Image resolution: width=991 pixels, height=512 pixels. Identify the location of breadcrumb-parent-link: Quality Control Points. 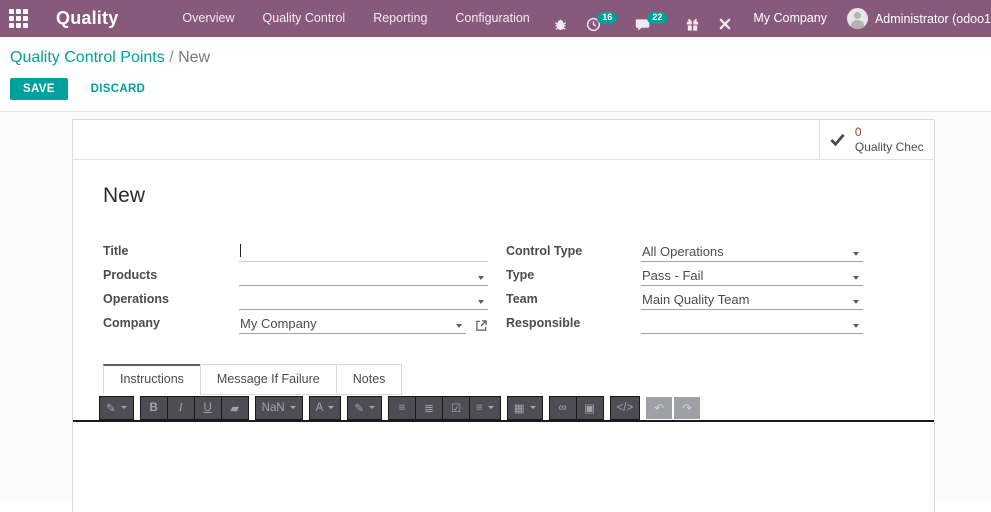
(87, 57).